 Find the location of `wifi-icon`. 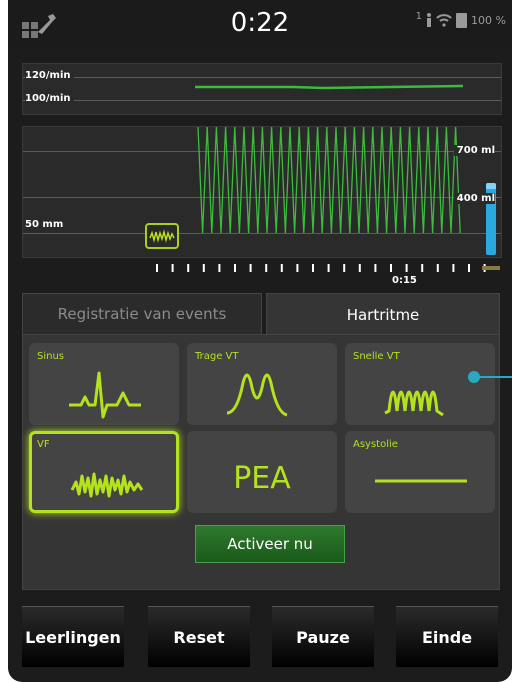

wifi-icon is located at coordinates (444, 20).